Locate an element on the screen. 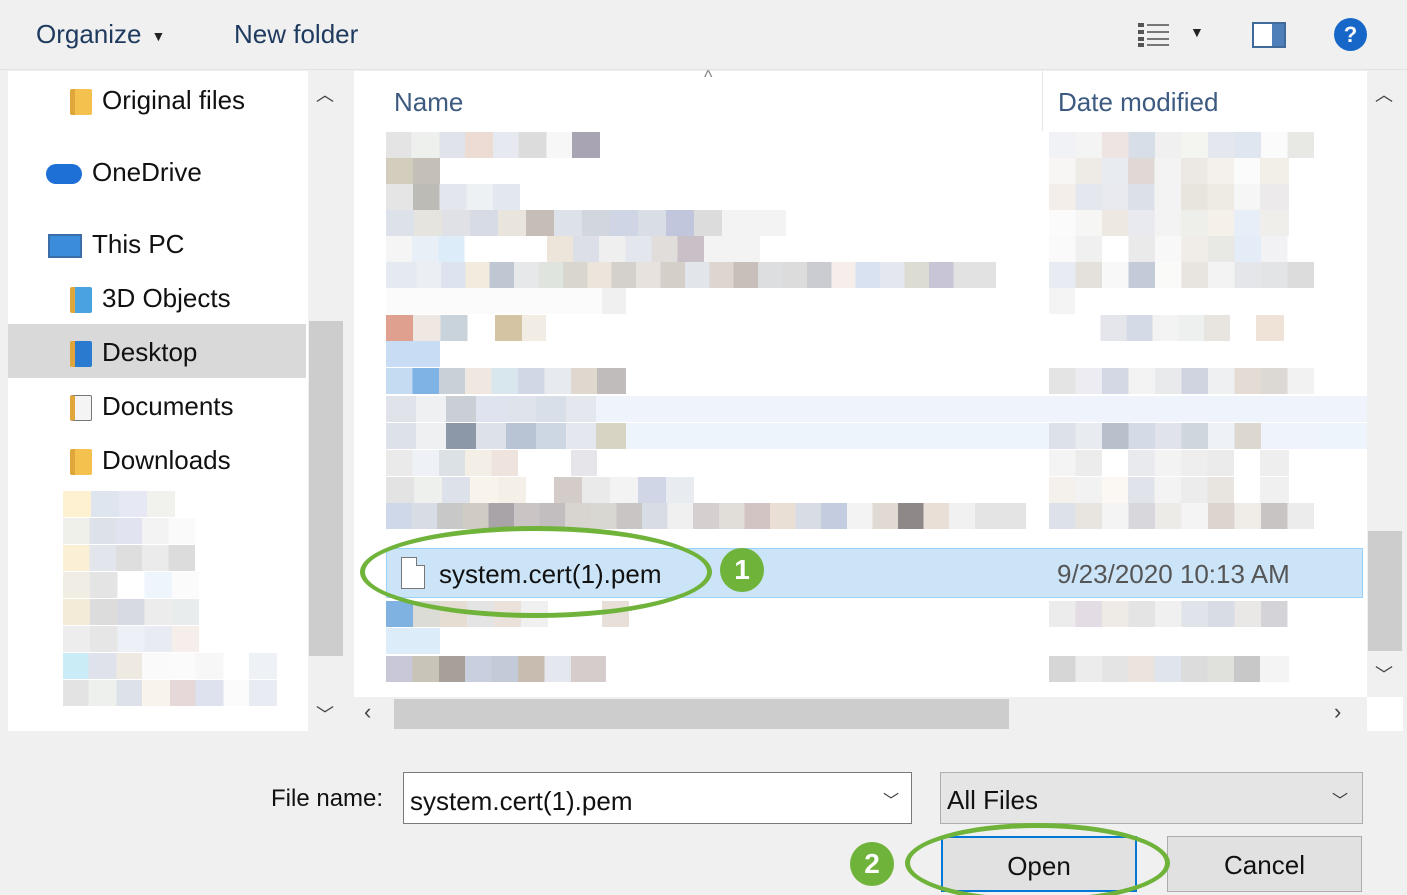 The height and width of the screenshot is (895, 1407). file-name-input: system.cert(1).pem ﹀ is located at coordinates (657, 798).